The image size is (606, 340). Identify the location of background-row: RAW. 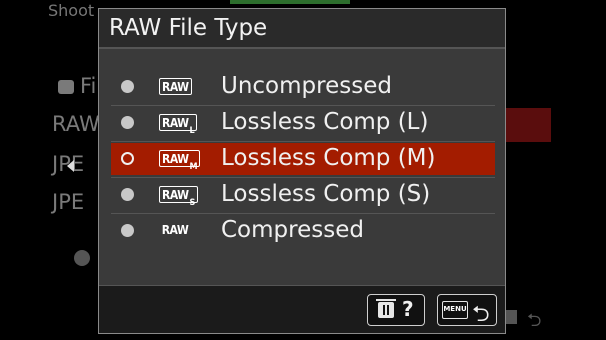
(76, 124).